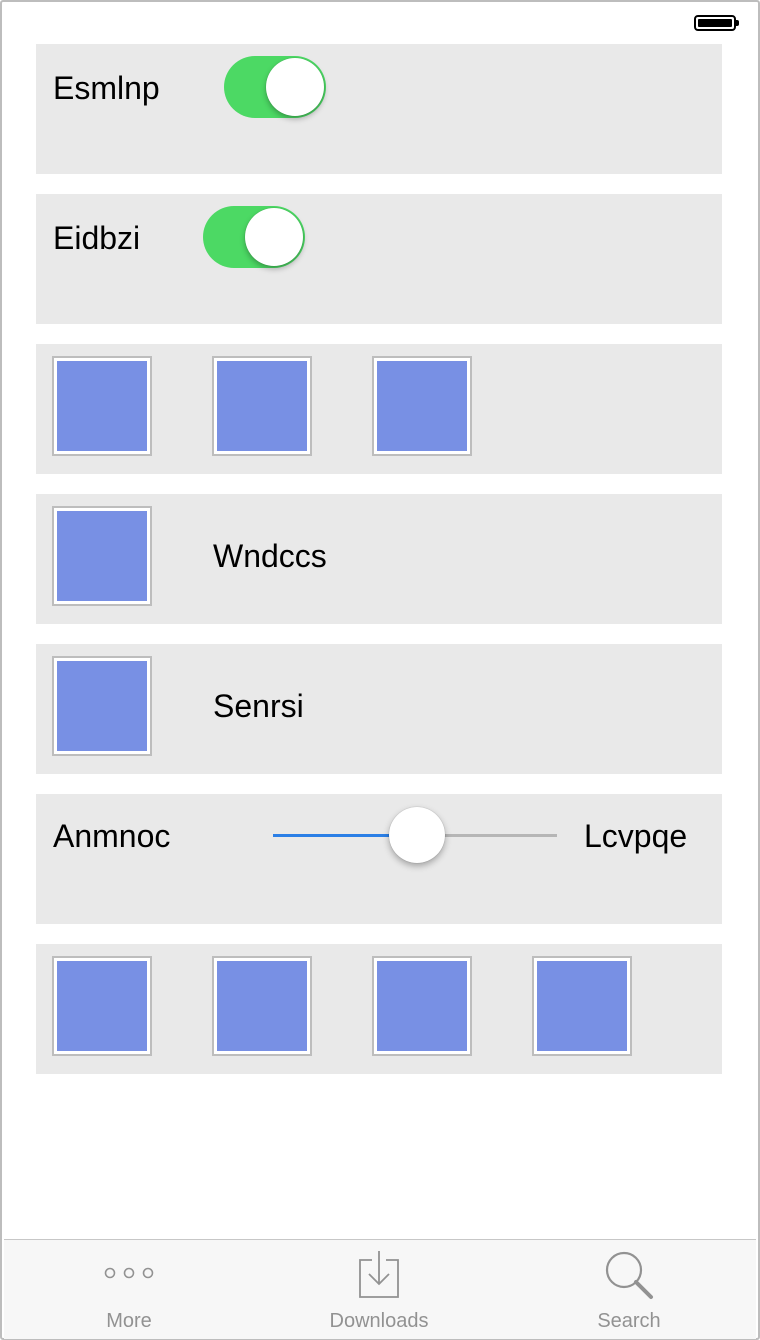  I want to click on more-icon, so click(129, 1273).